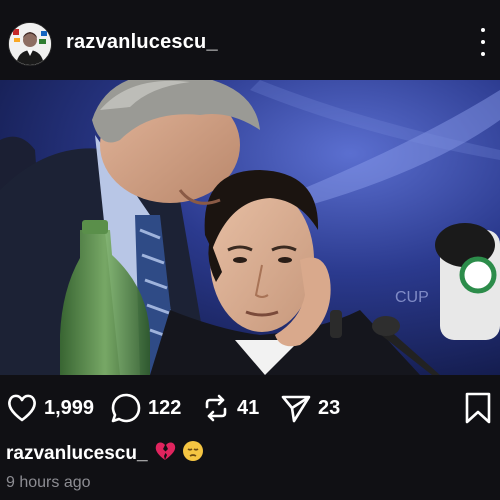  I want to click on share-button: 23, so click(310, 408).